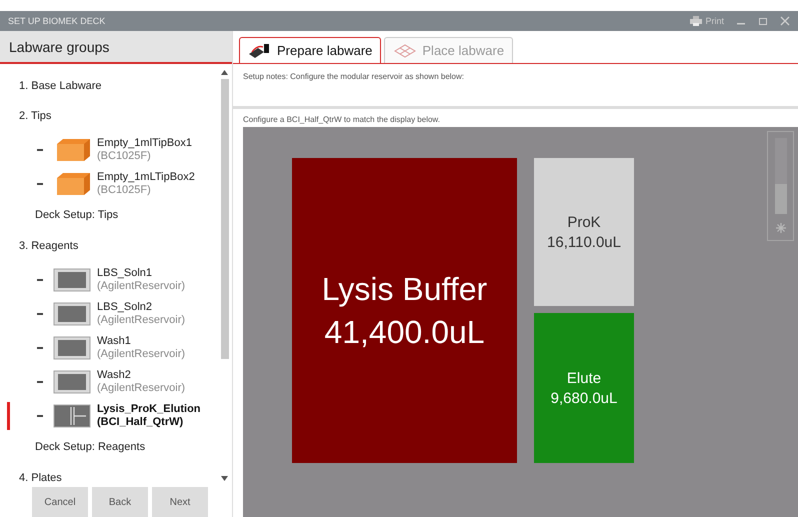 Image resolution: width=798 pixels, height=517 pixels. Describe the element at coordinates (584, 378) in the screenshot. I see `well-label: Elute` at that location.